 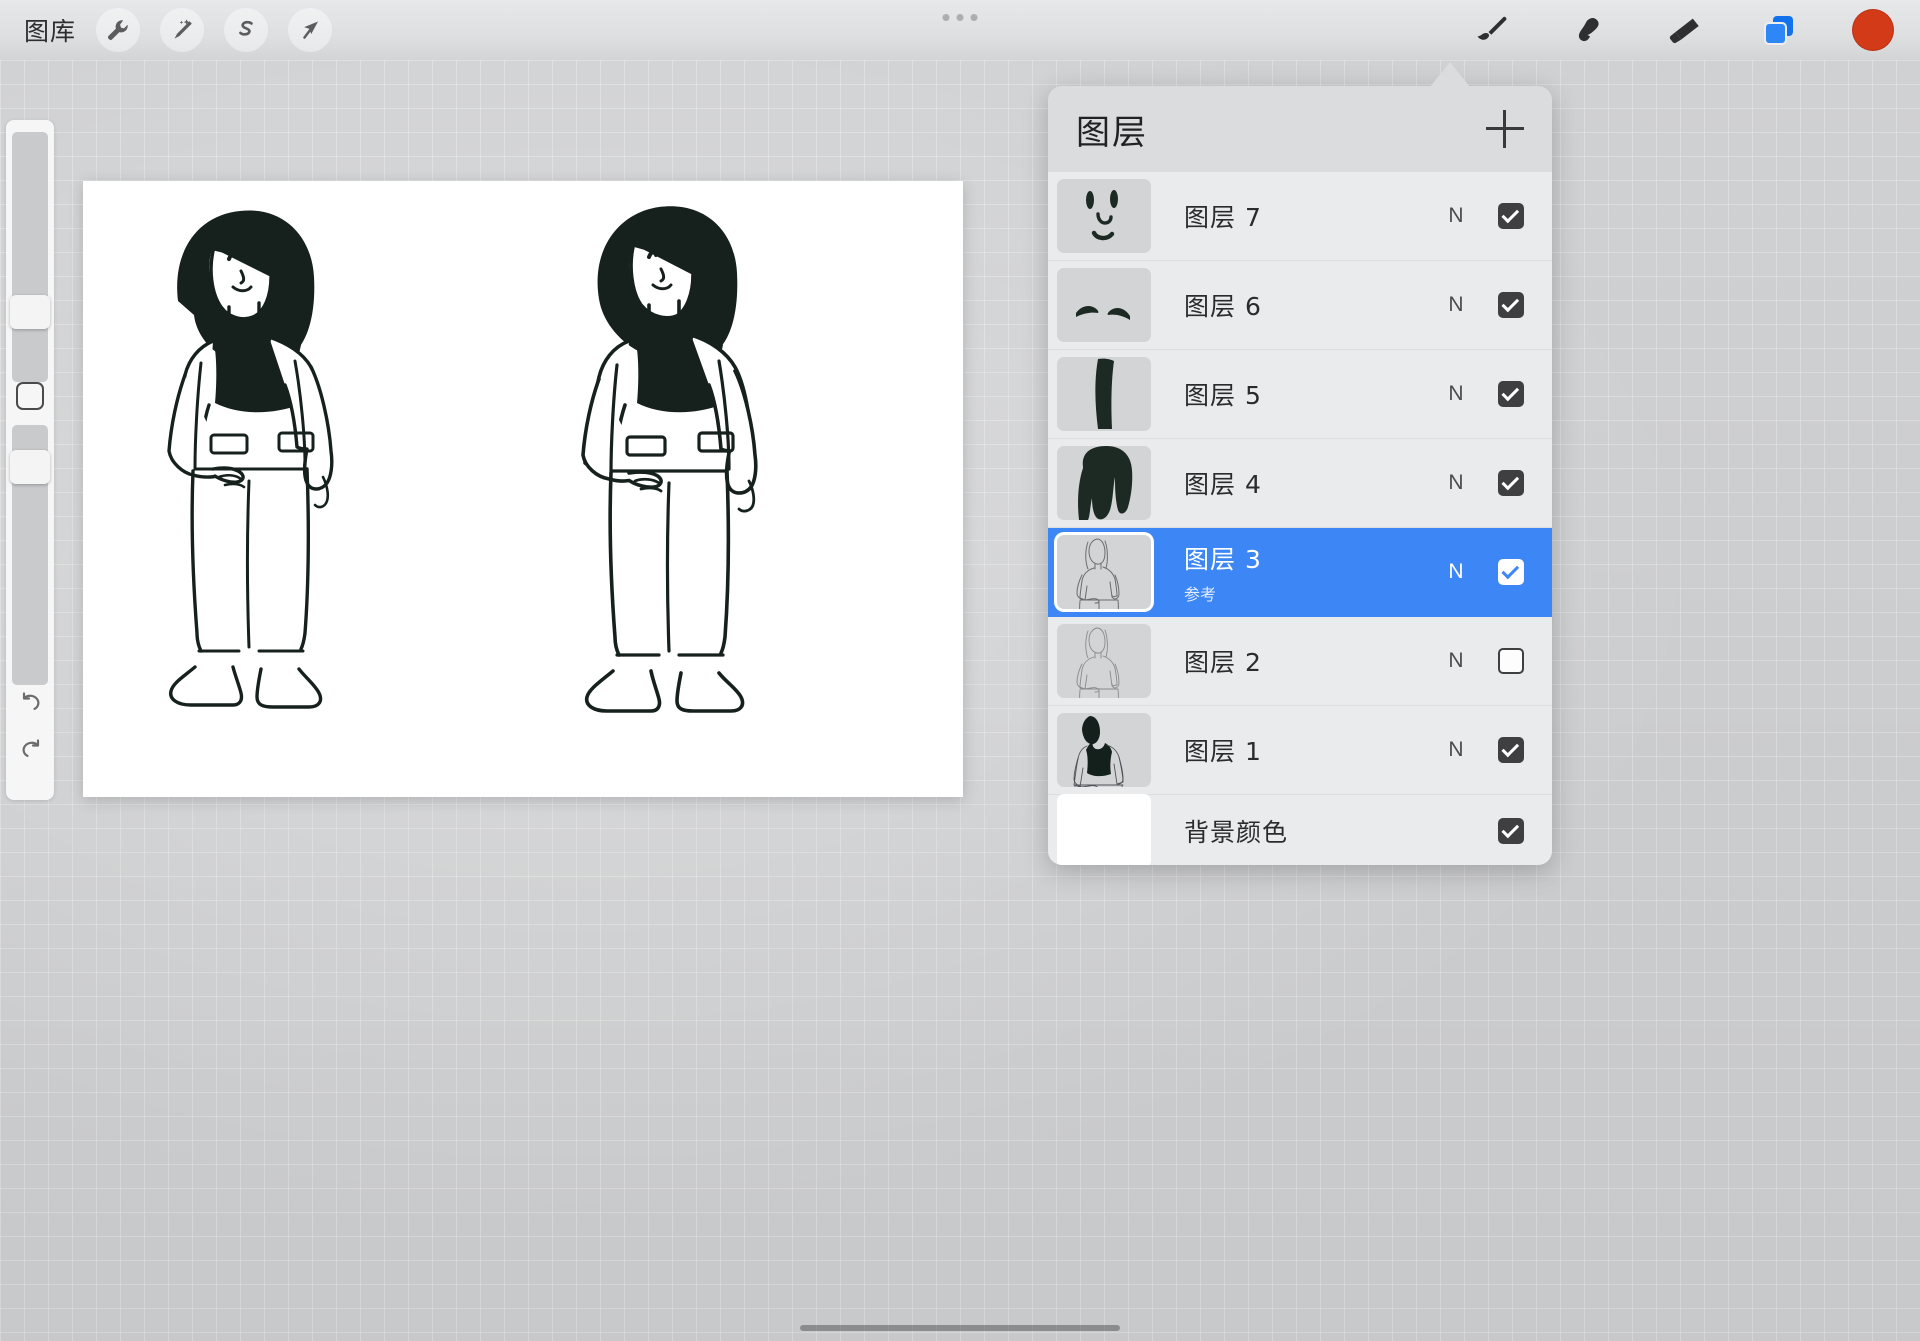 I want to click on redo-button, so click(x=31, y=750).